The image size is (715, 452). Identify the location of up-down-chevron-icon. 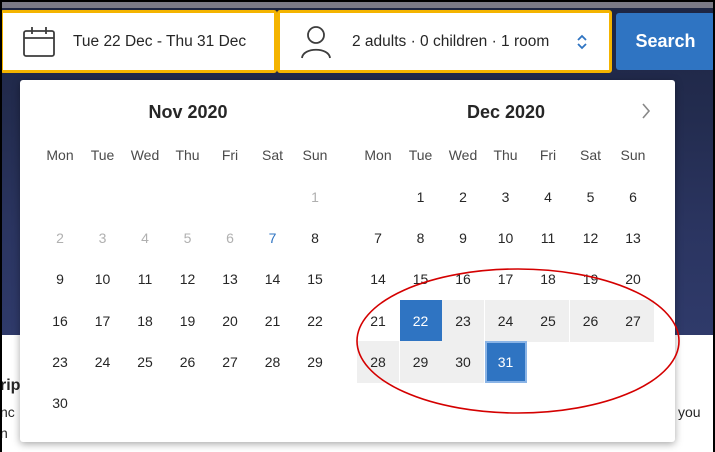
(583, 43).